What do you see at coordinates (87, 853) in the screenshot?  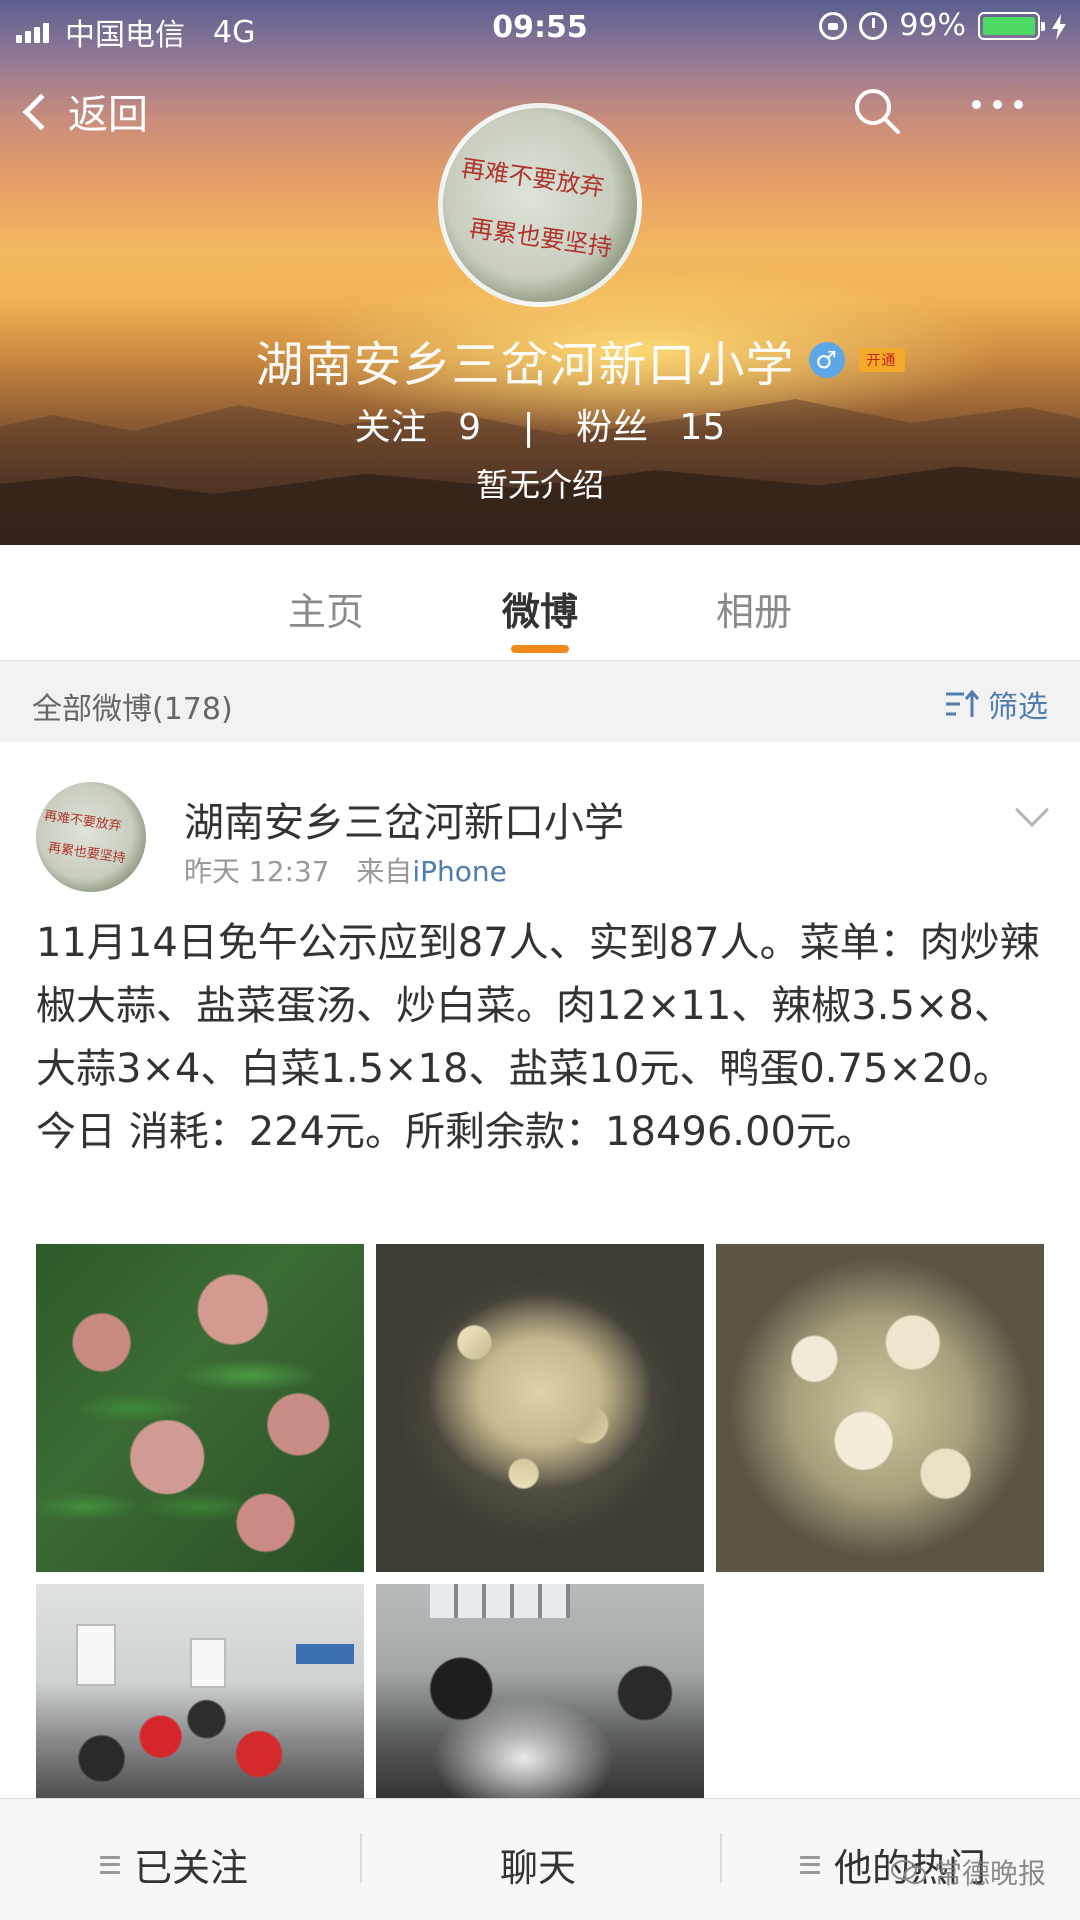 I see `post-avatar-text-line2: 再累也要坚持` at bounding box center [87, 853].